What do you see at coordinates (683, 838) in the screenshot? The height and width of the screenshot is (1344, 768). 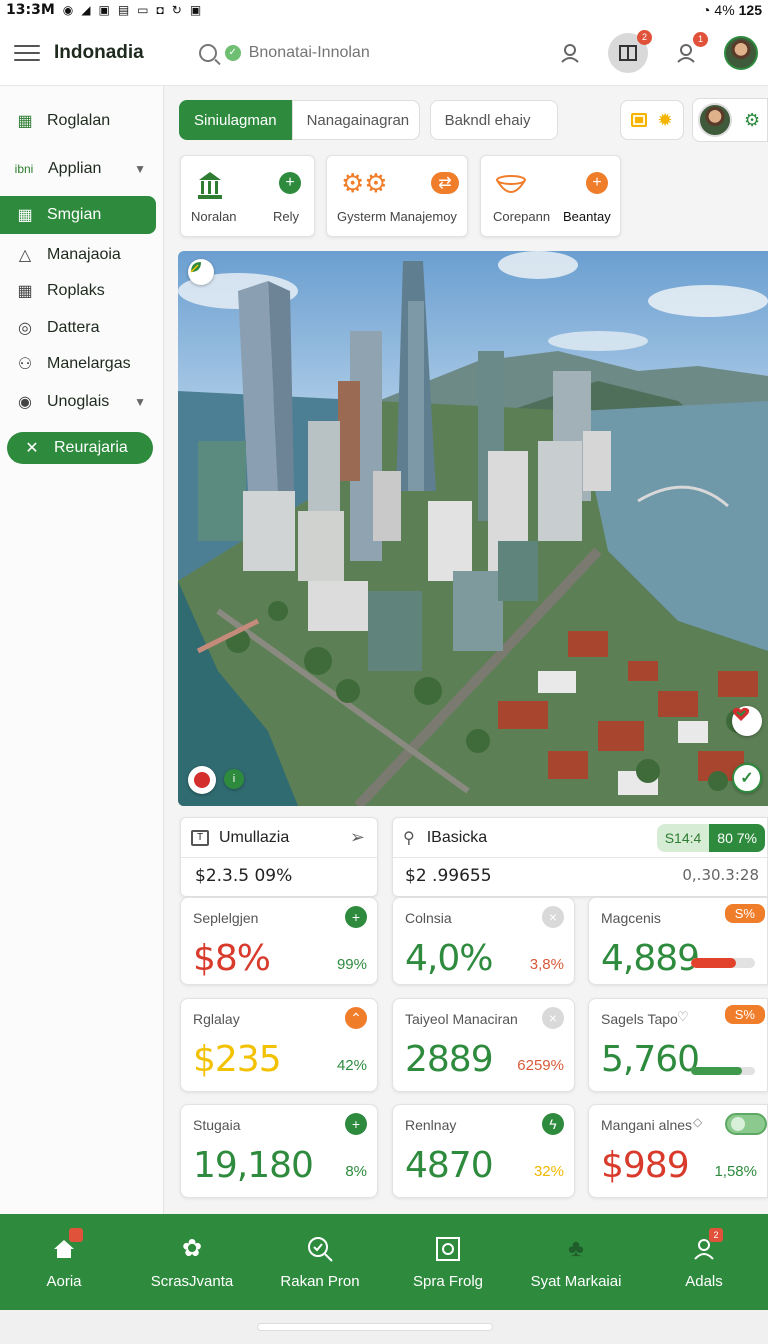 I see `chip-value: S14:4` at bounding box center [683, 838].